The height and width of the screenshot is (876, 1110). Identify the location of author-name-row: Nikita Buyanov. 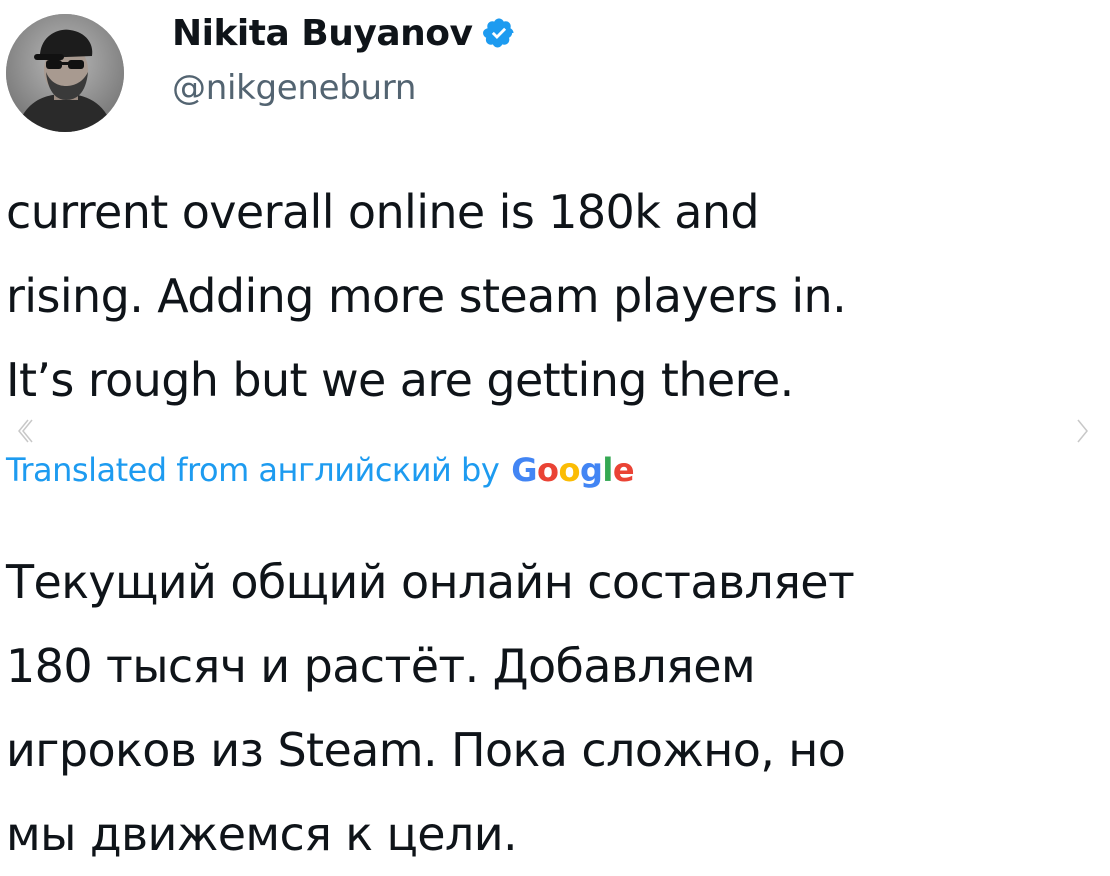
(344, 33).